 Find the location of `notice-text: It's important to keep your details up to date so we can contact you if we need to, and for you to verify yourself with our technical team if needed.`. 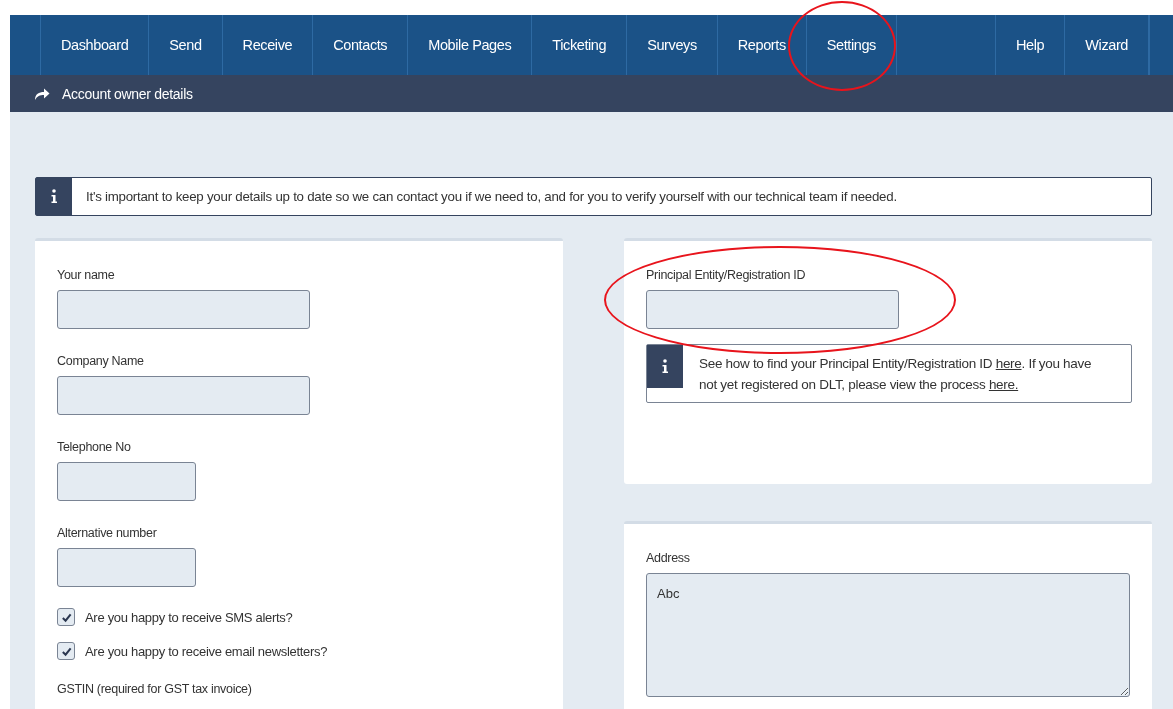

notice-text: It's important to keep your details up to date so we can contact you if we need to, and for you to verify yourself with our technical team if needed. is located at coordinates (491, 196).